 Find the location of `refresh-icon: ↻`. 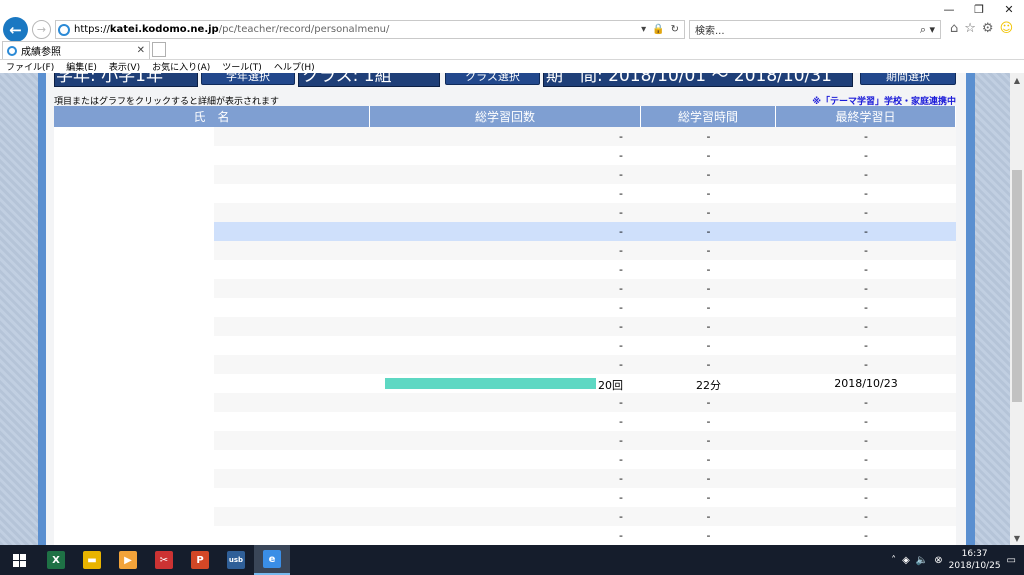

refresh-icon: ↻ is located at coordinates (675, 29).